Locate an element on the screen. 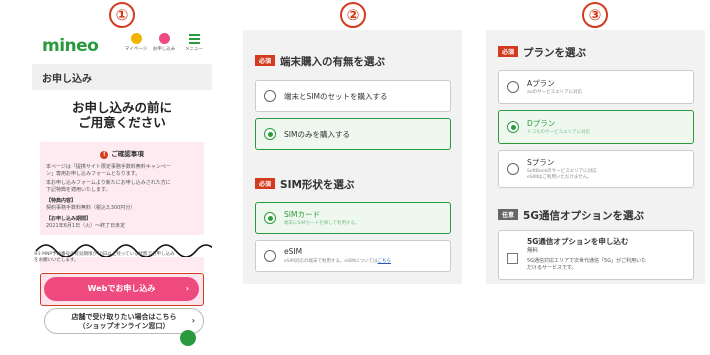 This screenshot has width=710, height=355. option-description: eSIM対応の端末で利用する。eSIMについてはこちら is located at coordinates (337, 262).